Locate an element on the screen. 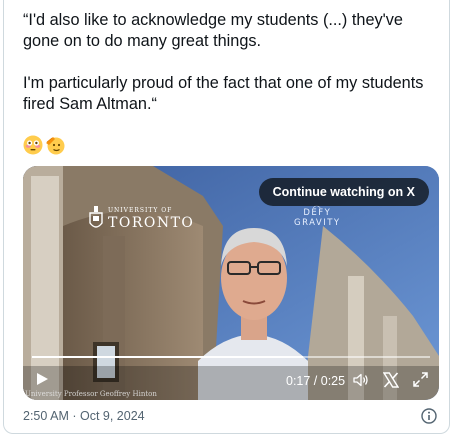 The width and height of the screenshot is (455, 436). play-icon is located at coordinates (42, 379).